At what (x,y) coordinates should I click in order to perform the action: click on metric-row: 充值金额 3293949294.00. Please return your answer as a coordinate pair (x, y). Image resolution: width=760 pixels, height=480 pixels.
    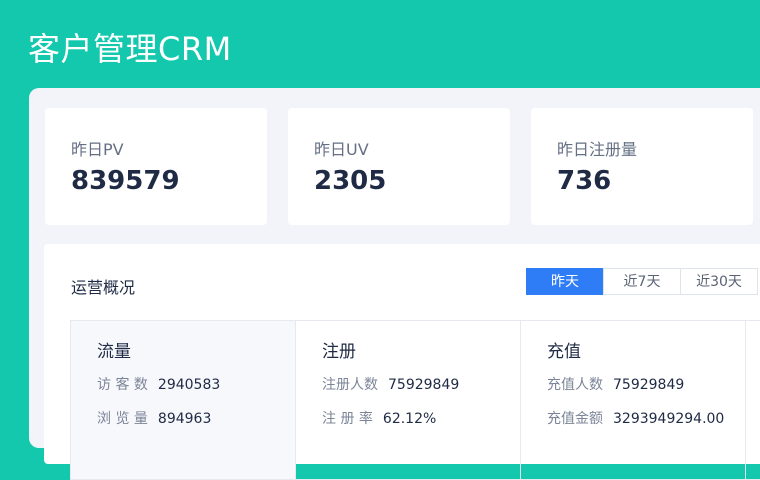
    Looking at the image, I should click on (635, 418).